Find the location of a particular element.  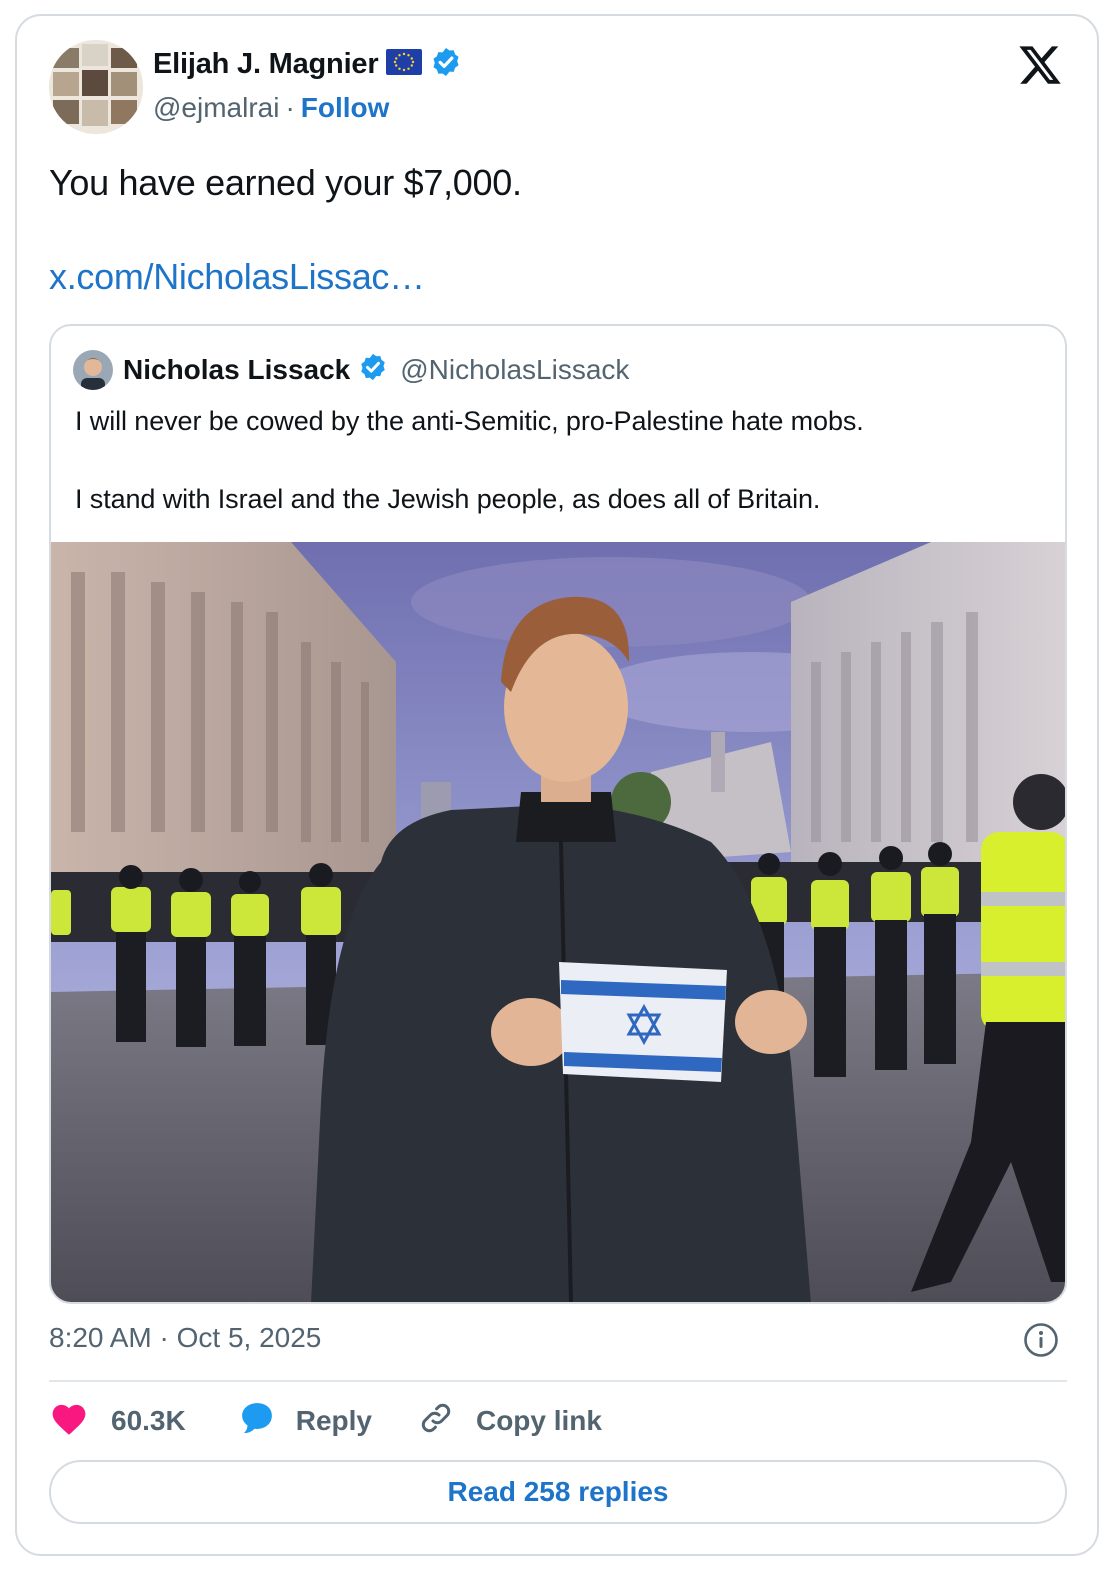

eu-flag-icon is located at coordinates (404, 64).